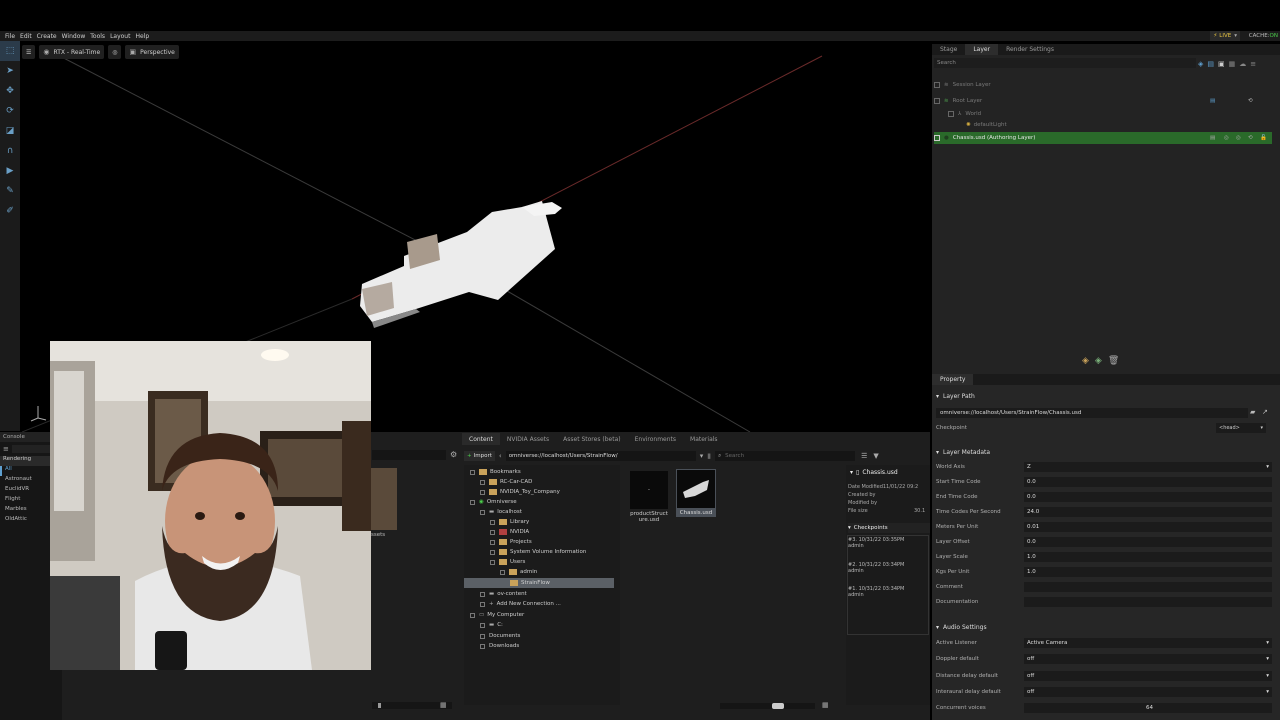 The width and height of the screenshot is (1280, 720). What do you see at coordinates (500, 456) in the screenshot?
I see `back-icon: ‹` at bounding box center [500, 456].